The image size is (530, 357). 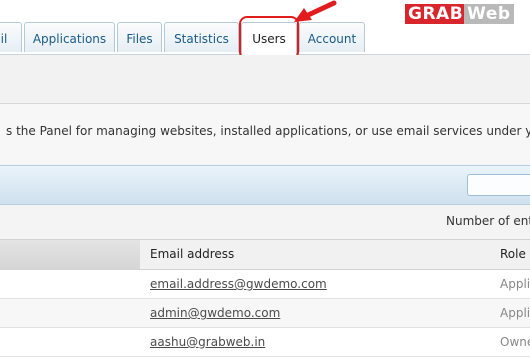 I want to click on table-row: email.address@gwdemo.com Appli, so click(x=265, y=284).